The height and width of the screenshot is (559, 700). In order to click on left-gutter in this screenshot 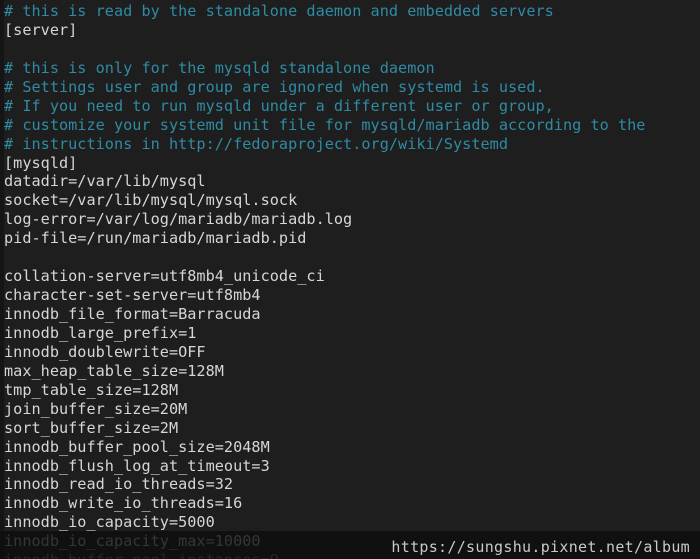, I will do `click(2, 279)`.